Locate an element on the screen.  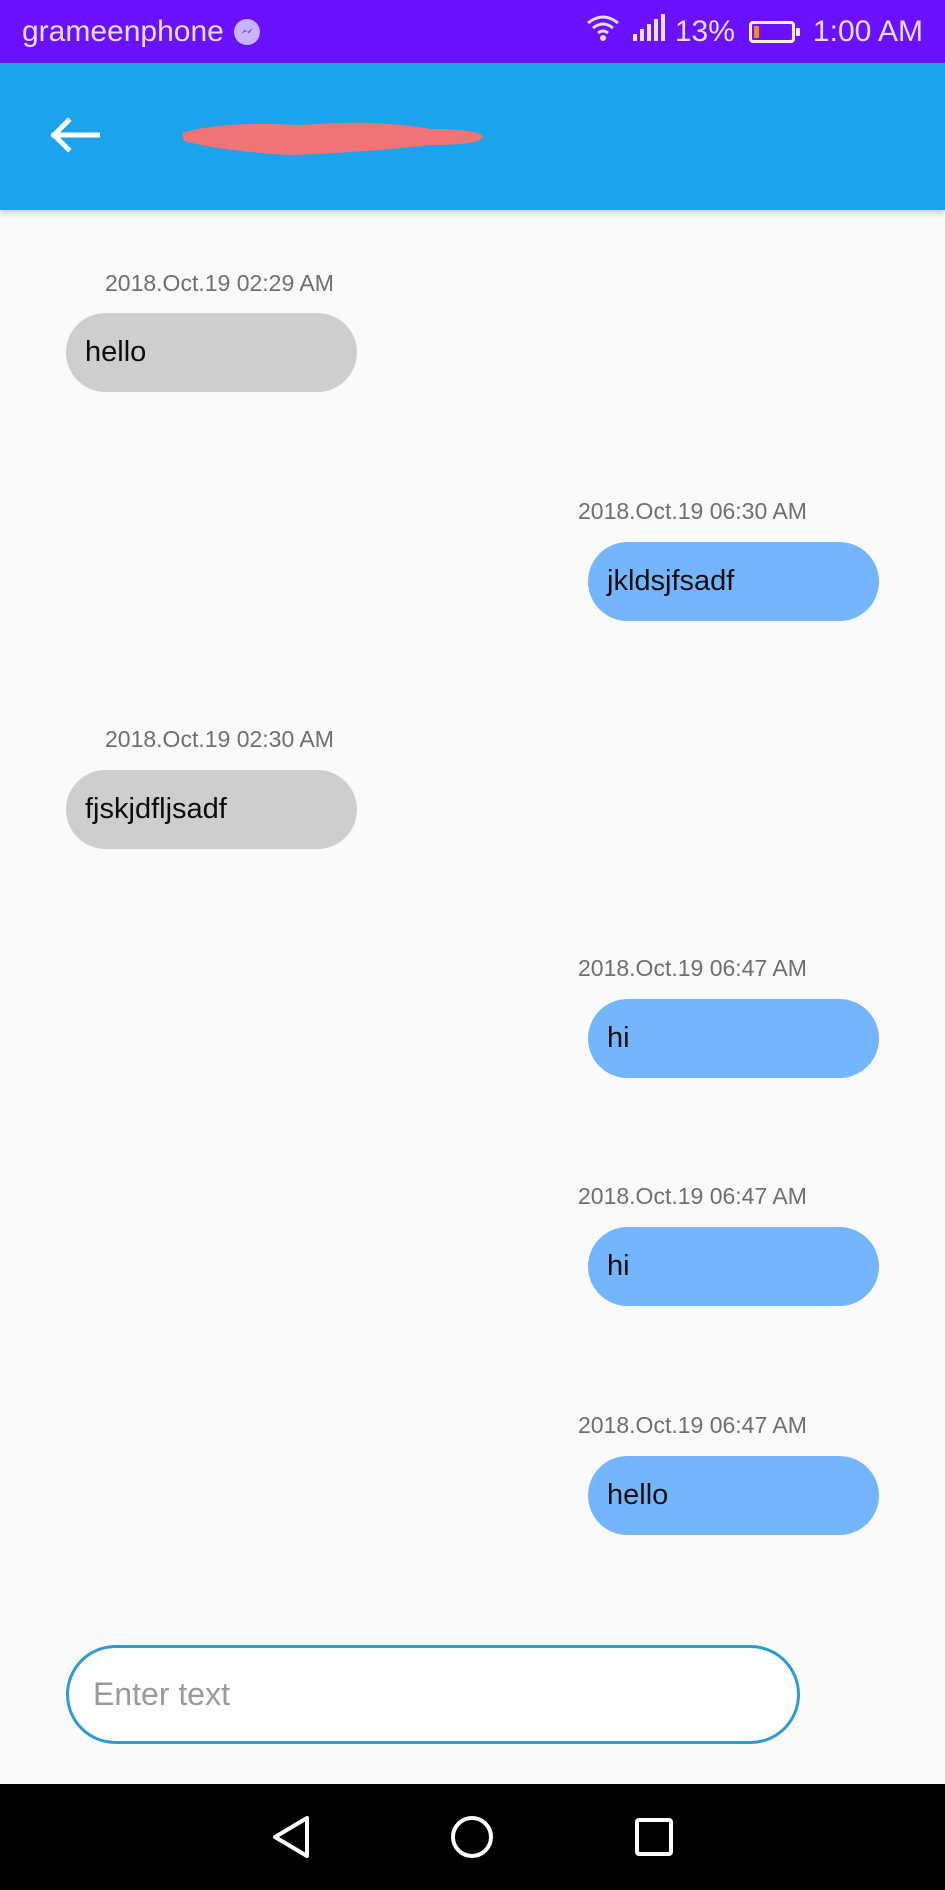
wifi-icon is located at coordinates (603, 32).